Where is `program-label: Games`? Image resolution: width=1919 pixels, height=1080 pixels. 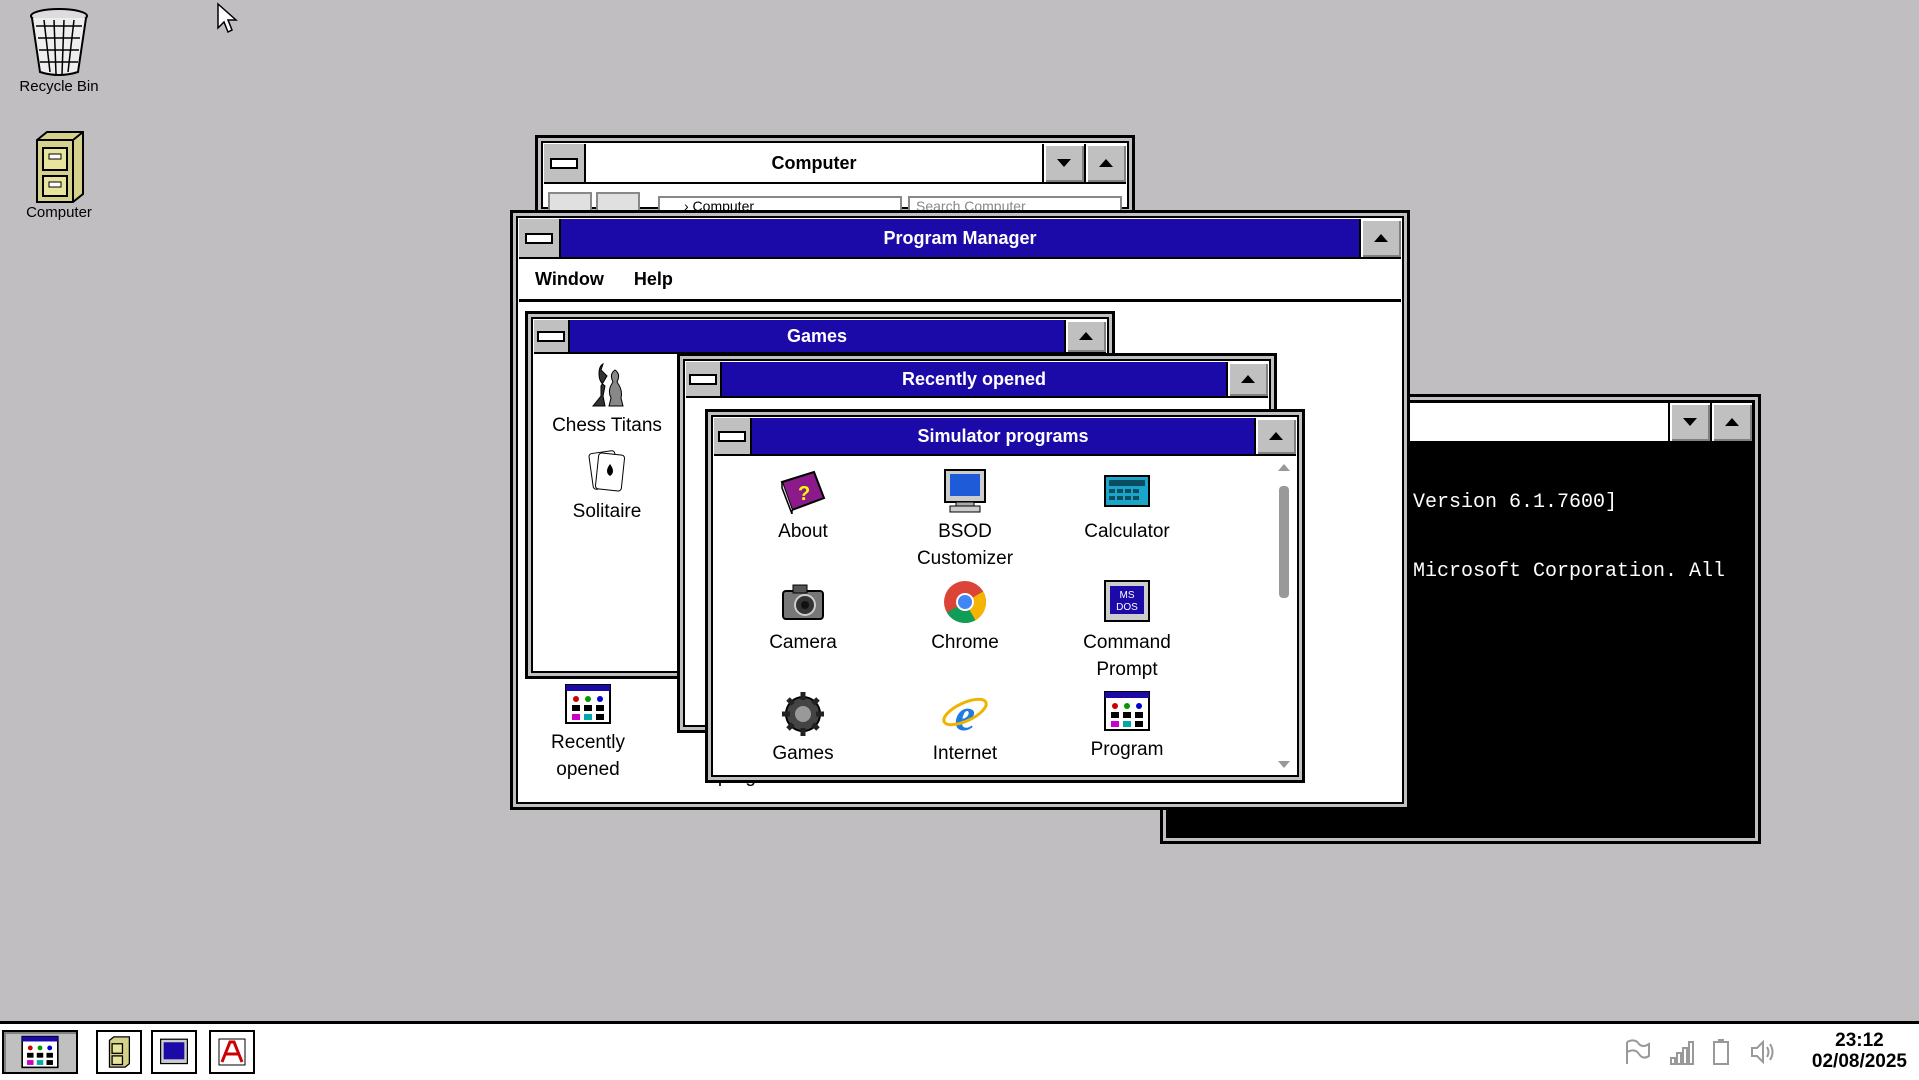 program-label: Games is located at coordinates (803, 753).